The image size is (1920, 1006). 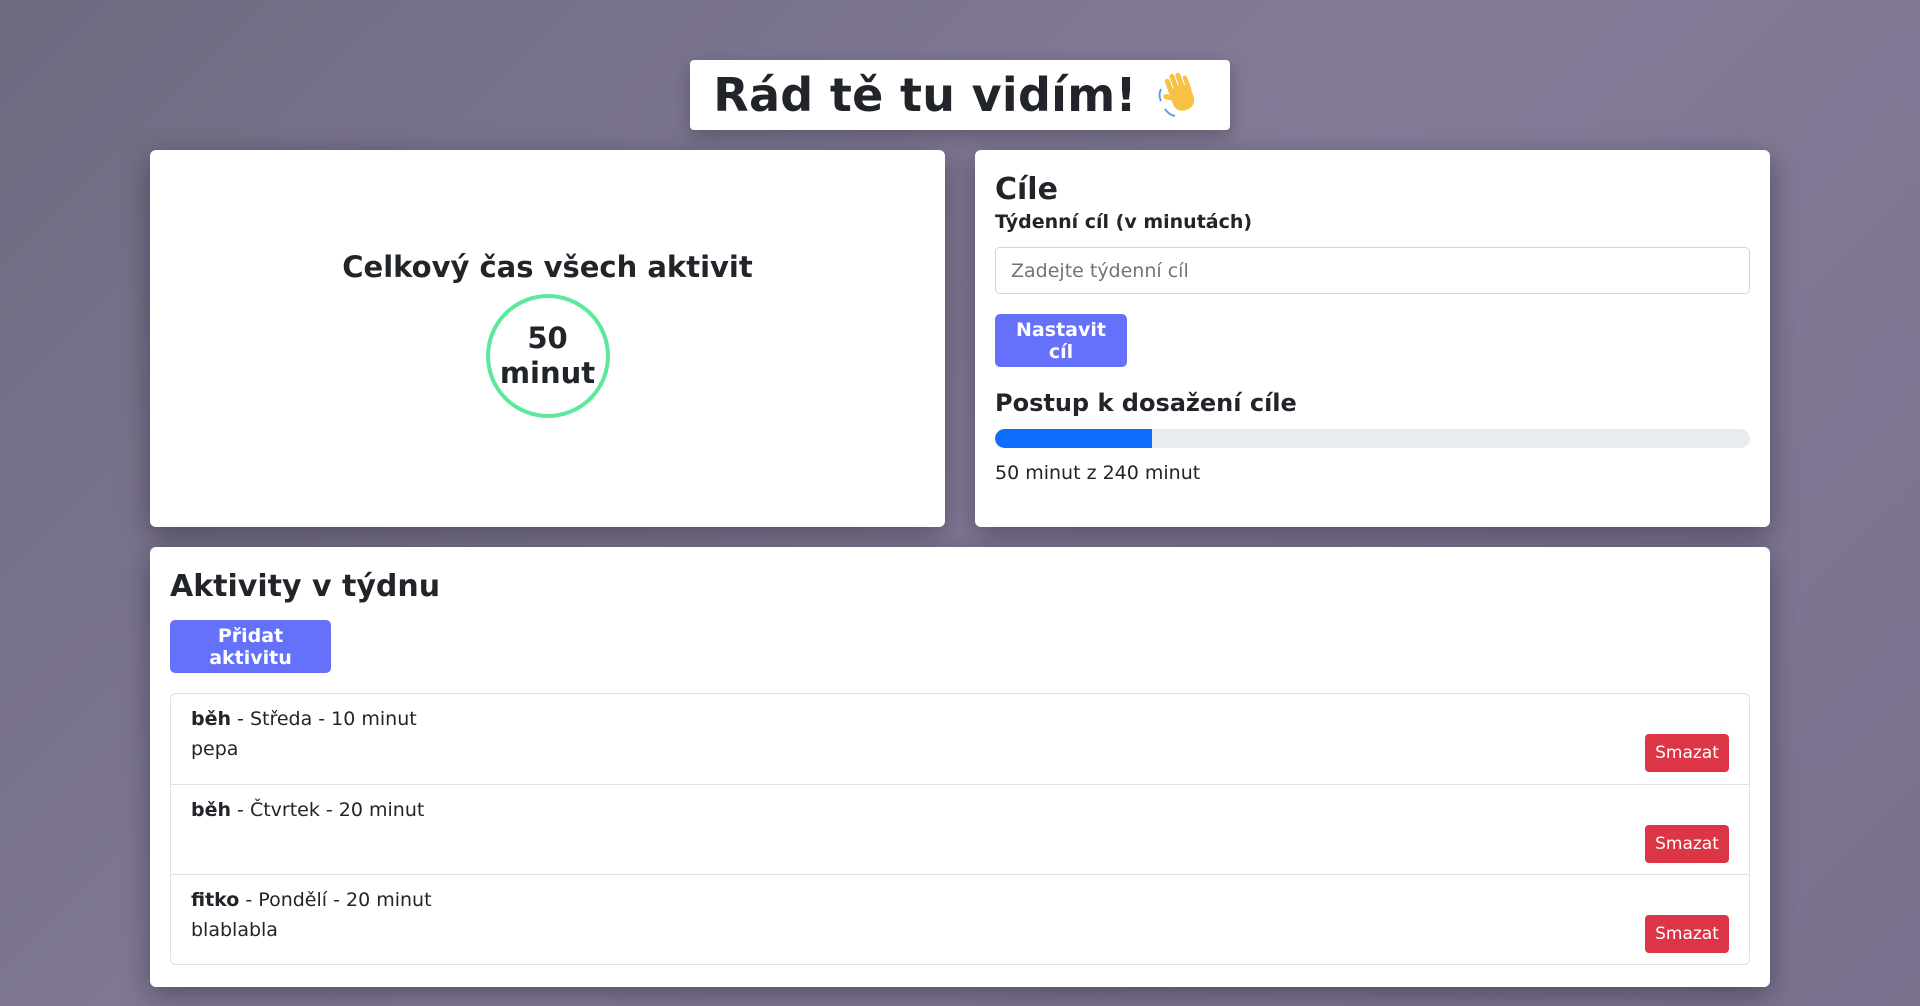 I want to click on set-goal-button: Nastavit cíl, so click(x=1061, y=340).